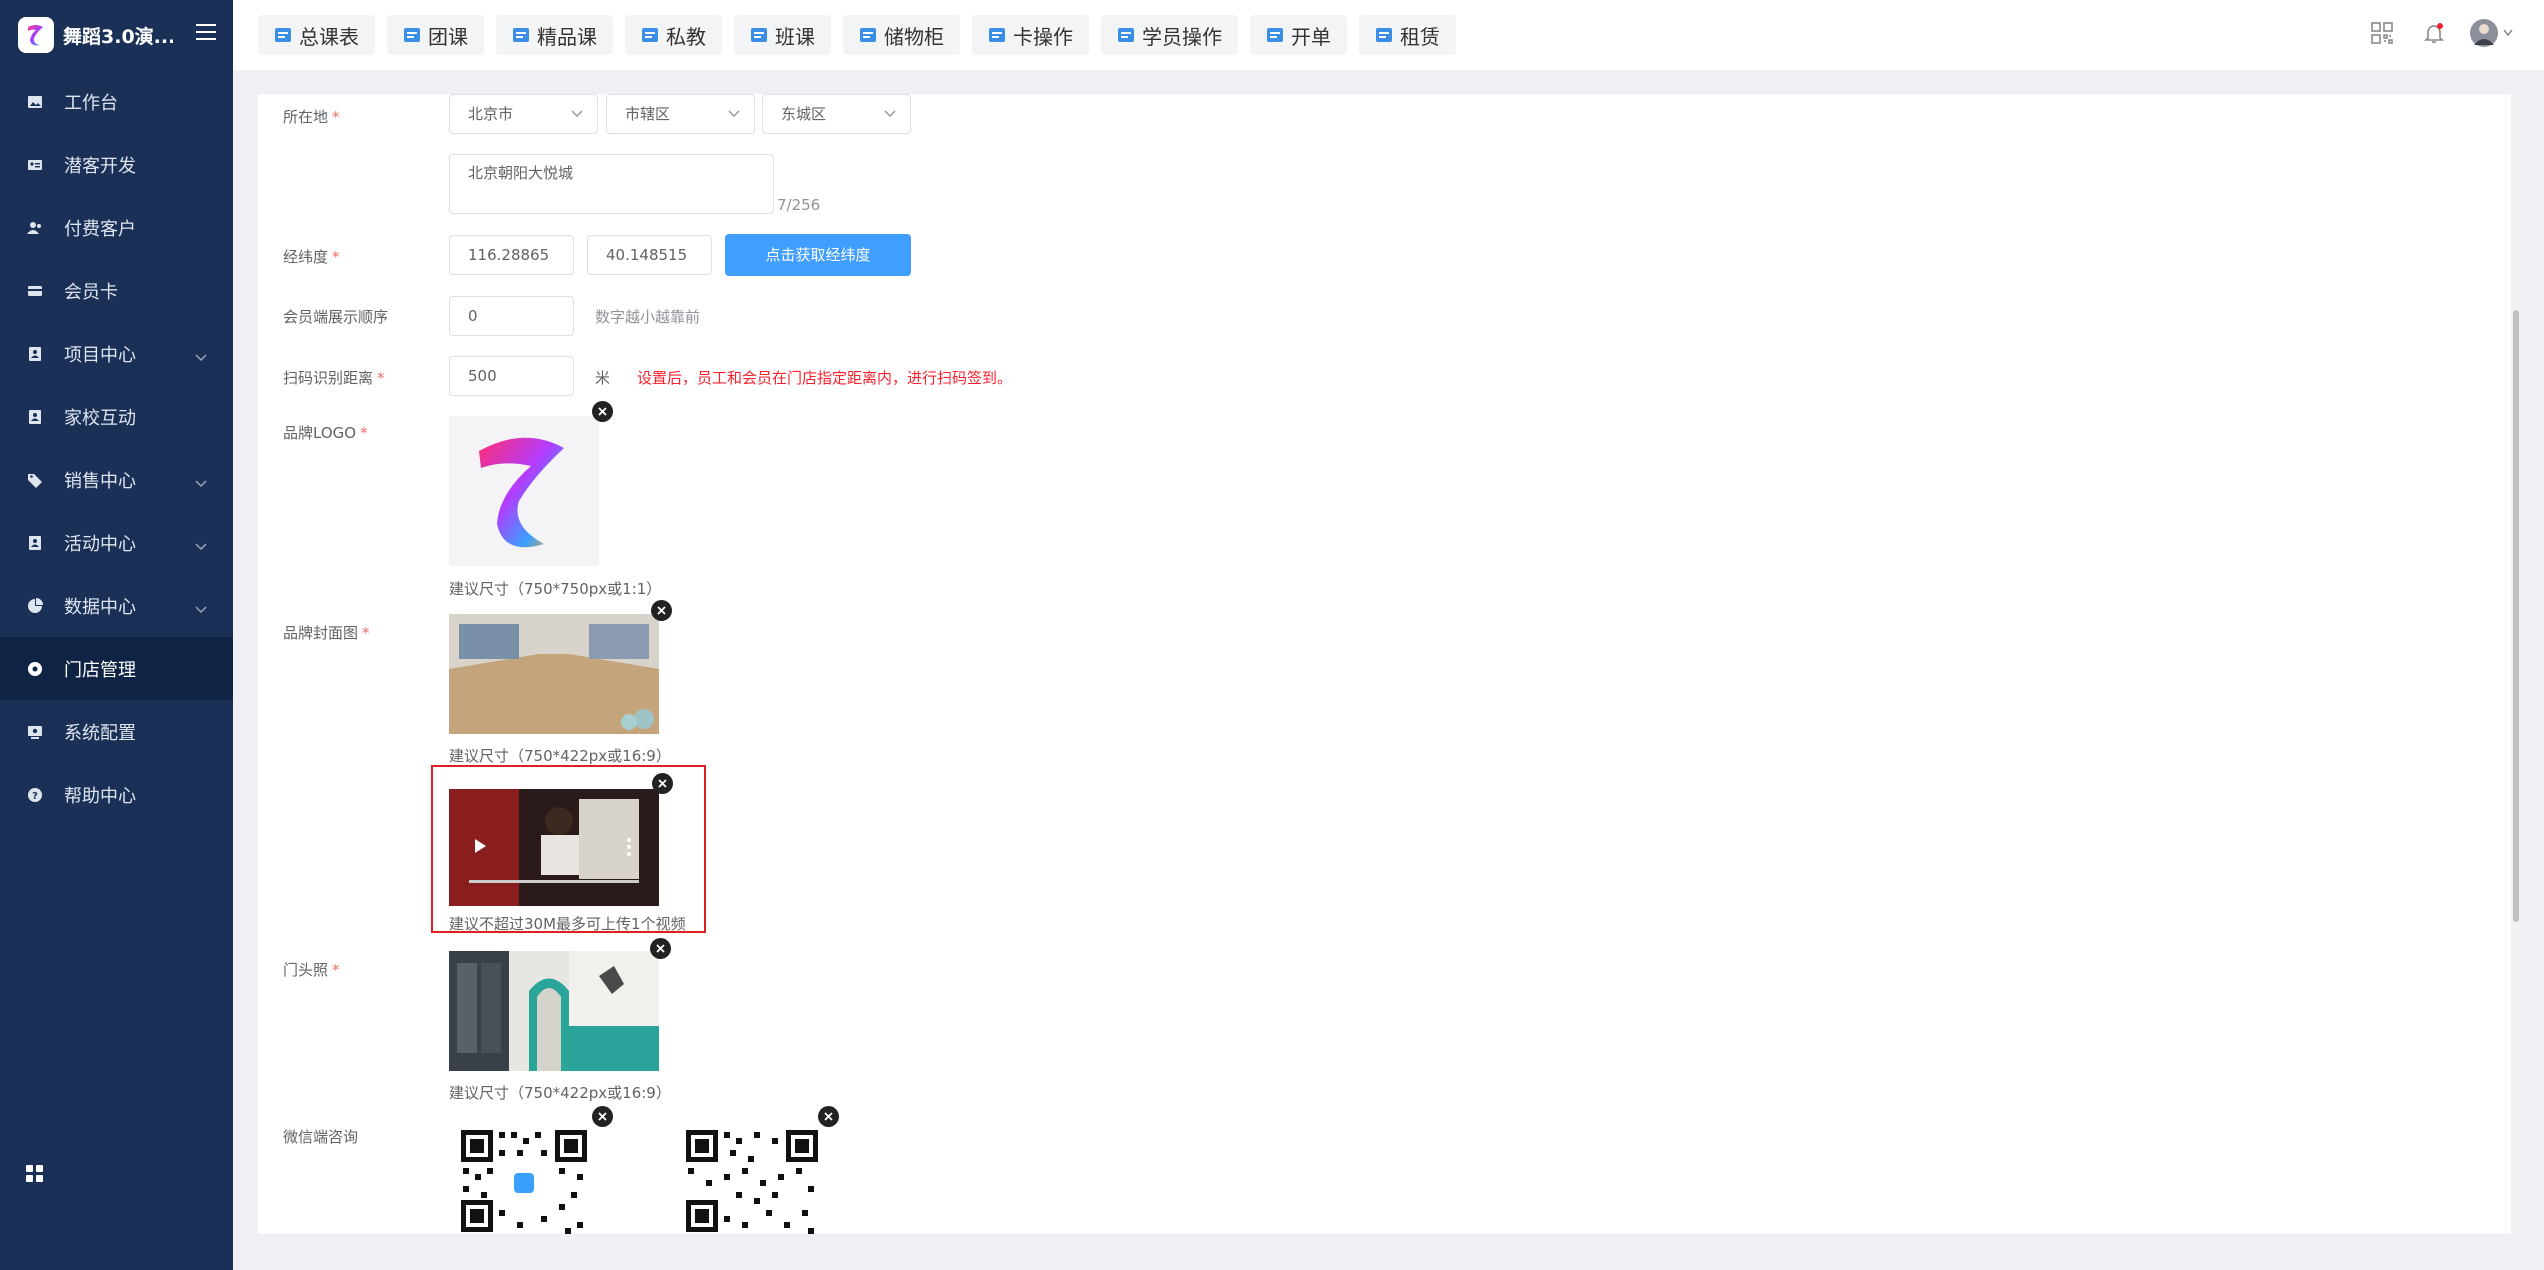 The height and width of the screenshot is (1270, 2544). Describe the element at coordinates (1043, 36) in the screenshot. I see `top-tab-label: 卡操作` at that location.